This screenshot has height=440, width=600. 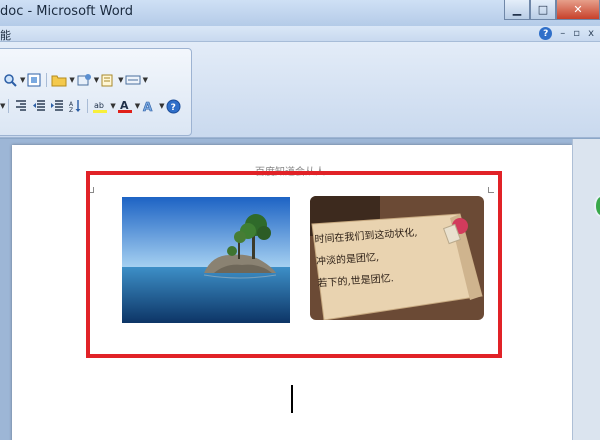 I want to click on maximize-button: □, so click(x=543, y=10).